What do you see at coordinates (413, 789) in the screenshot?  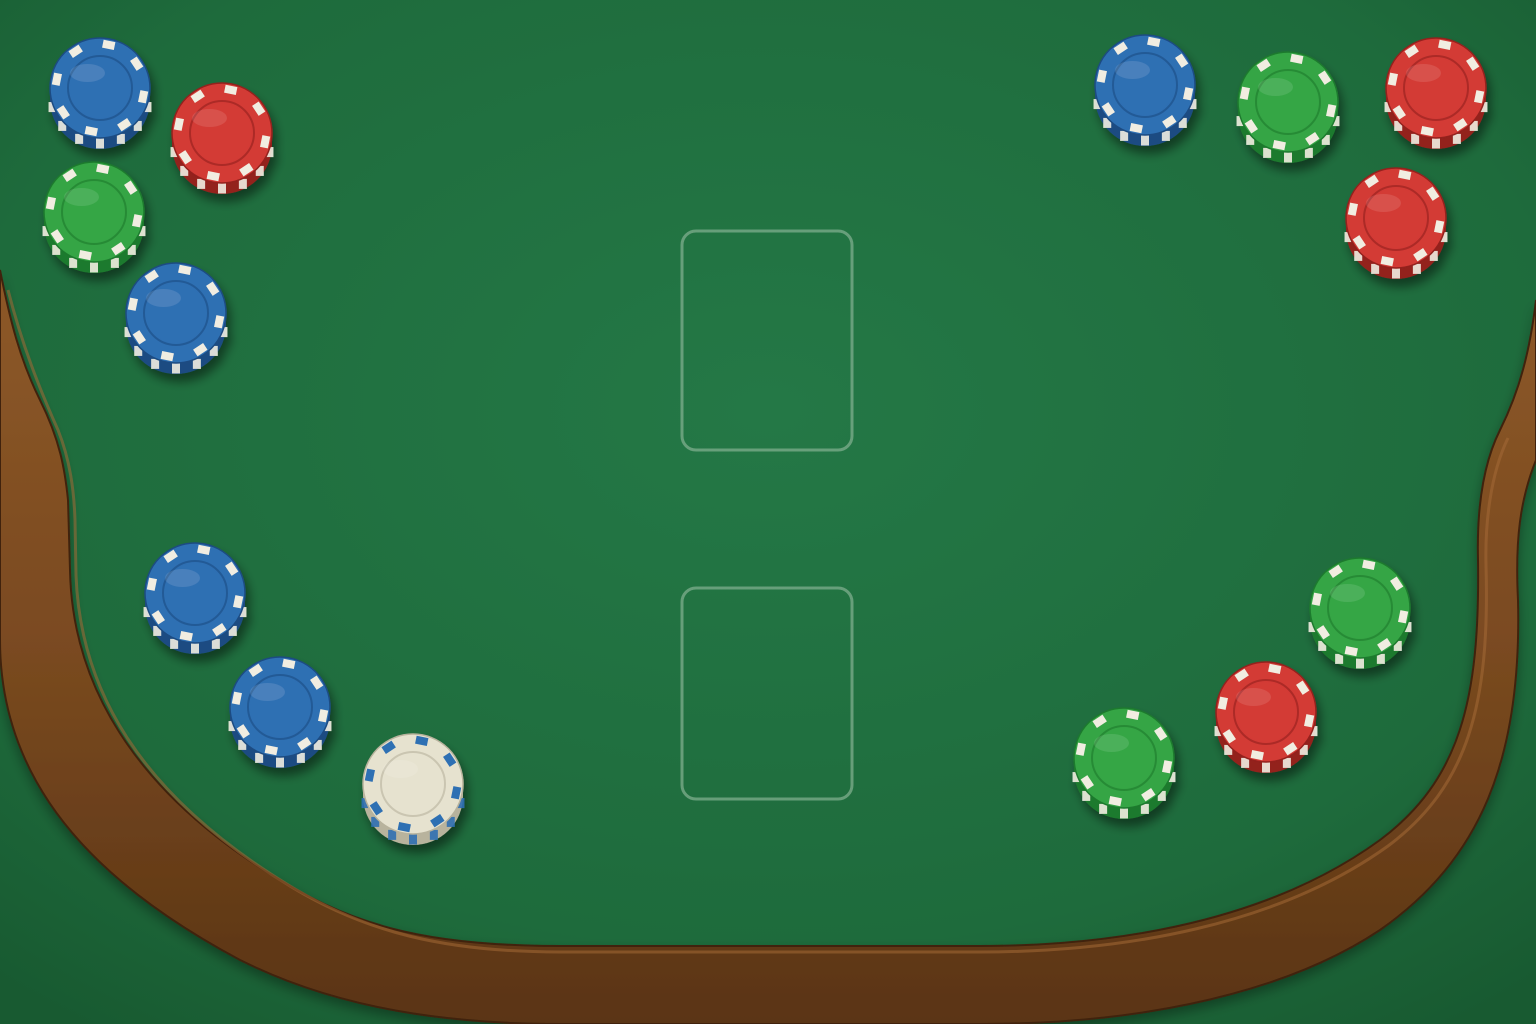 I see `white-chip` at bounding box center [413, 789].